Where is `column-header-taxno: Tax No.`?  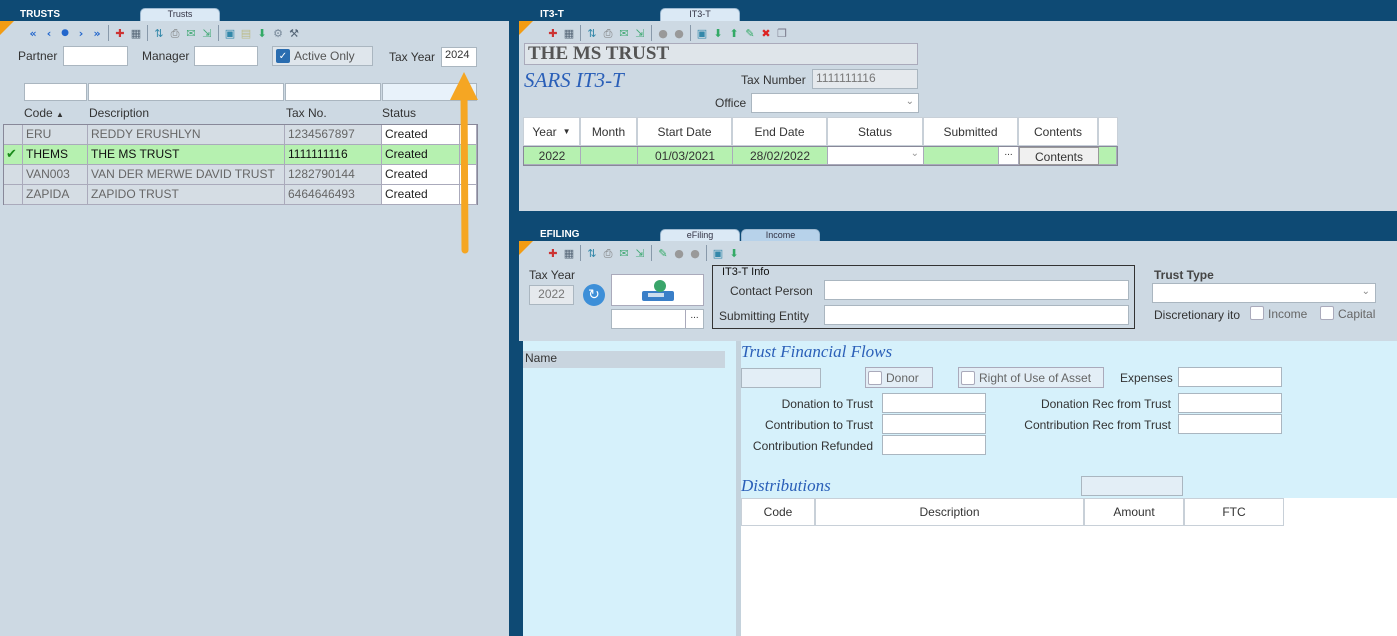
column-header-taxno: Tax No. is located at coordinates (306, 113).